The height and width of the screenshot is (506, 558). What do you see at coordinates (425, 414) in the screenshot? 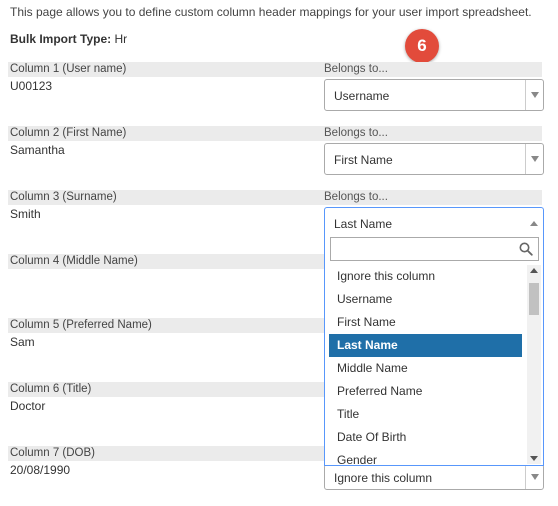
I see `dropdown-option: Title` at bounding box center [425, 414].